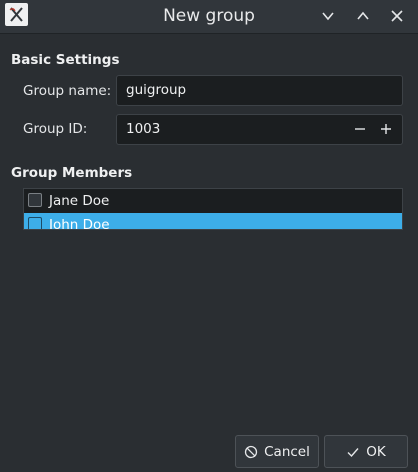 The height and width of the screenshot is (472, 418). What do you see at coordinates (79, 223) in the screenshot?
I see `member-name: John Doe` at bounding box center [79, 223].